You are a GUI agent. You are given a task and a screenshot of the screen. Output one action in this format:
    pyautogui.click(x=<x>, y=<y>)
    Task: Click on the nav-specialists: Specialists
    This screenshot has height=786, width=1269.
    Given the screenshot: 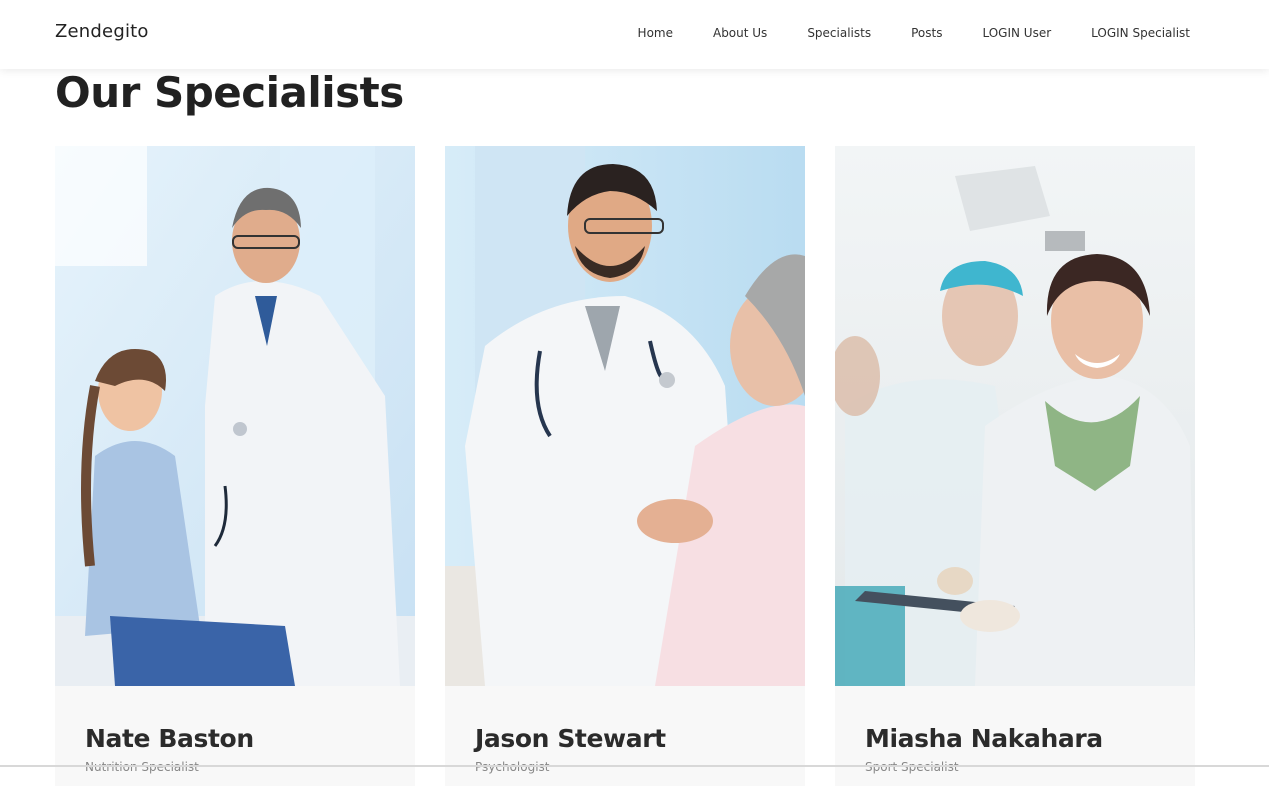 What is the action you would take?
    pyautogui.click(x=839, y=33)
    